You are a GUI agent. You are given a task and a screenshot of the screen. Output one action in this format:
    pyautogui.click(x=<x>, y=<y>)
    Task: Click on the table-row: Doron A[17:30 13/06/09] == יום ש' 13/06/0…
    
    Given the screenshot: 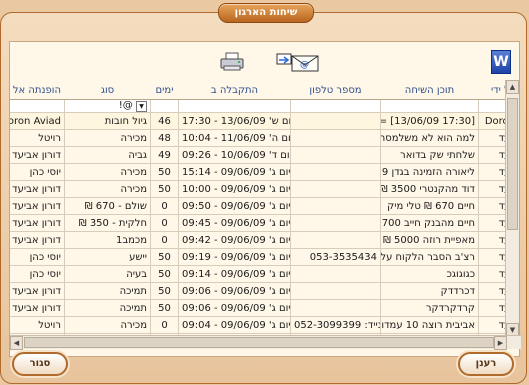 What is the action you would take?
    pyautogui.click(x=258, y=121)
    